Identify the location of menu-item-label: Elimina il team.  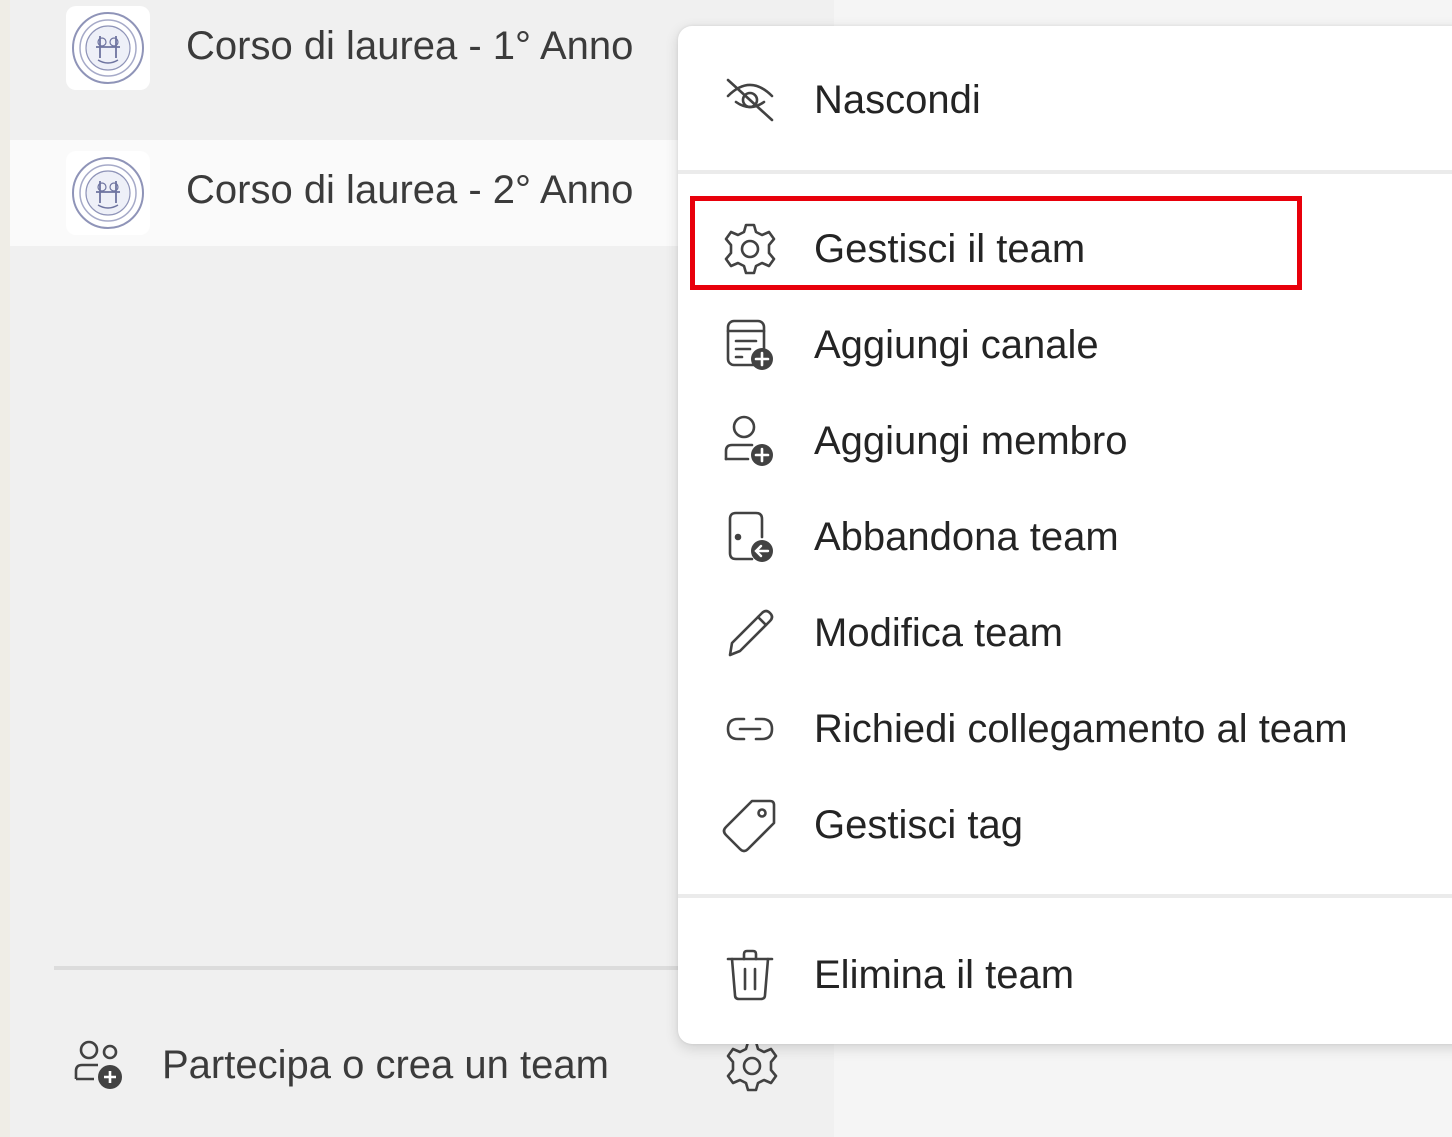
(944, 974).